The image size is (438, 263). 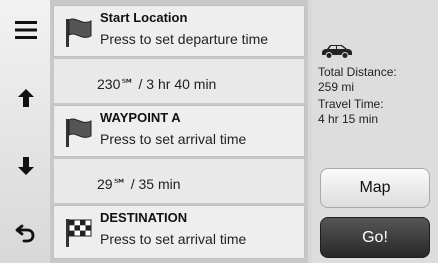 I want to click on scroll-up-button, so click(x=26, y=100).